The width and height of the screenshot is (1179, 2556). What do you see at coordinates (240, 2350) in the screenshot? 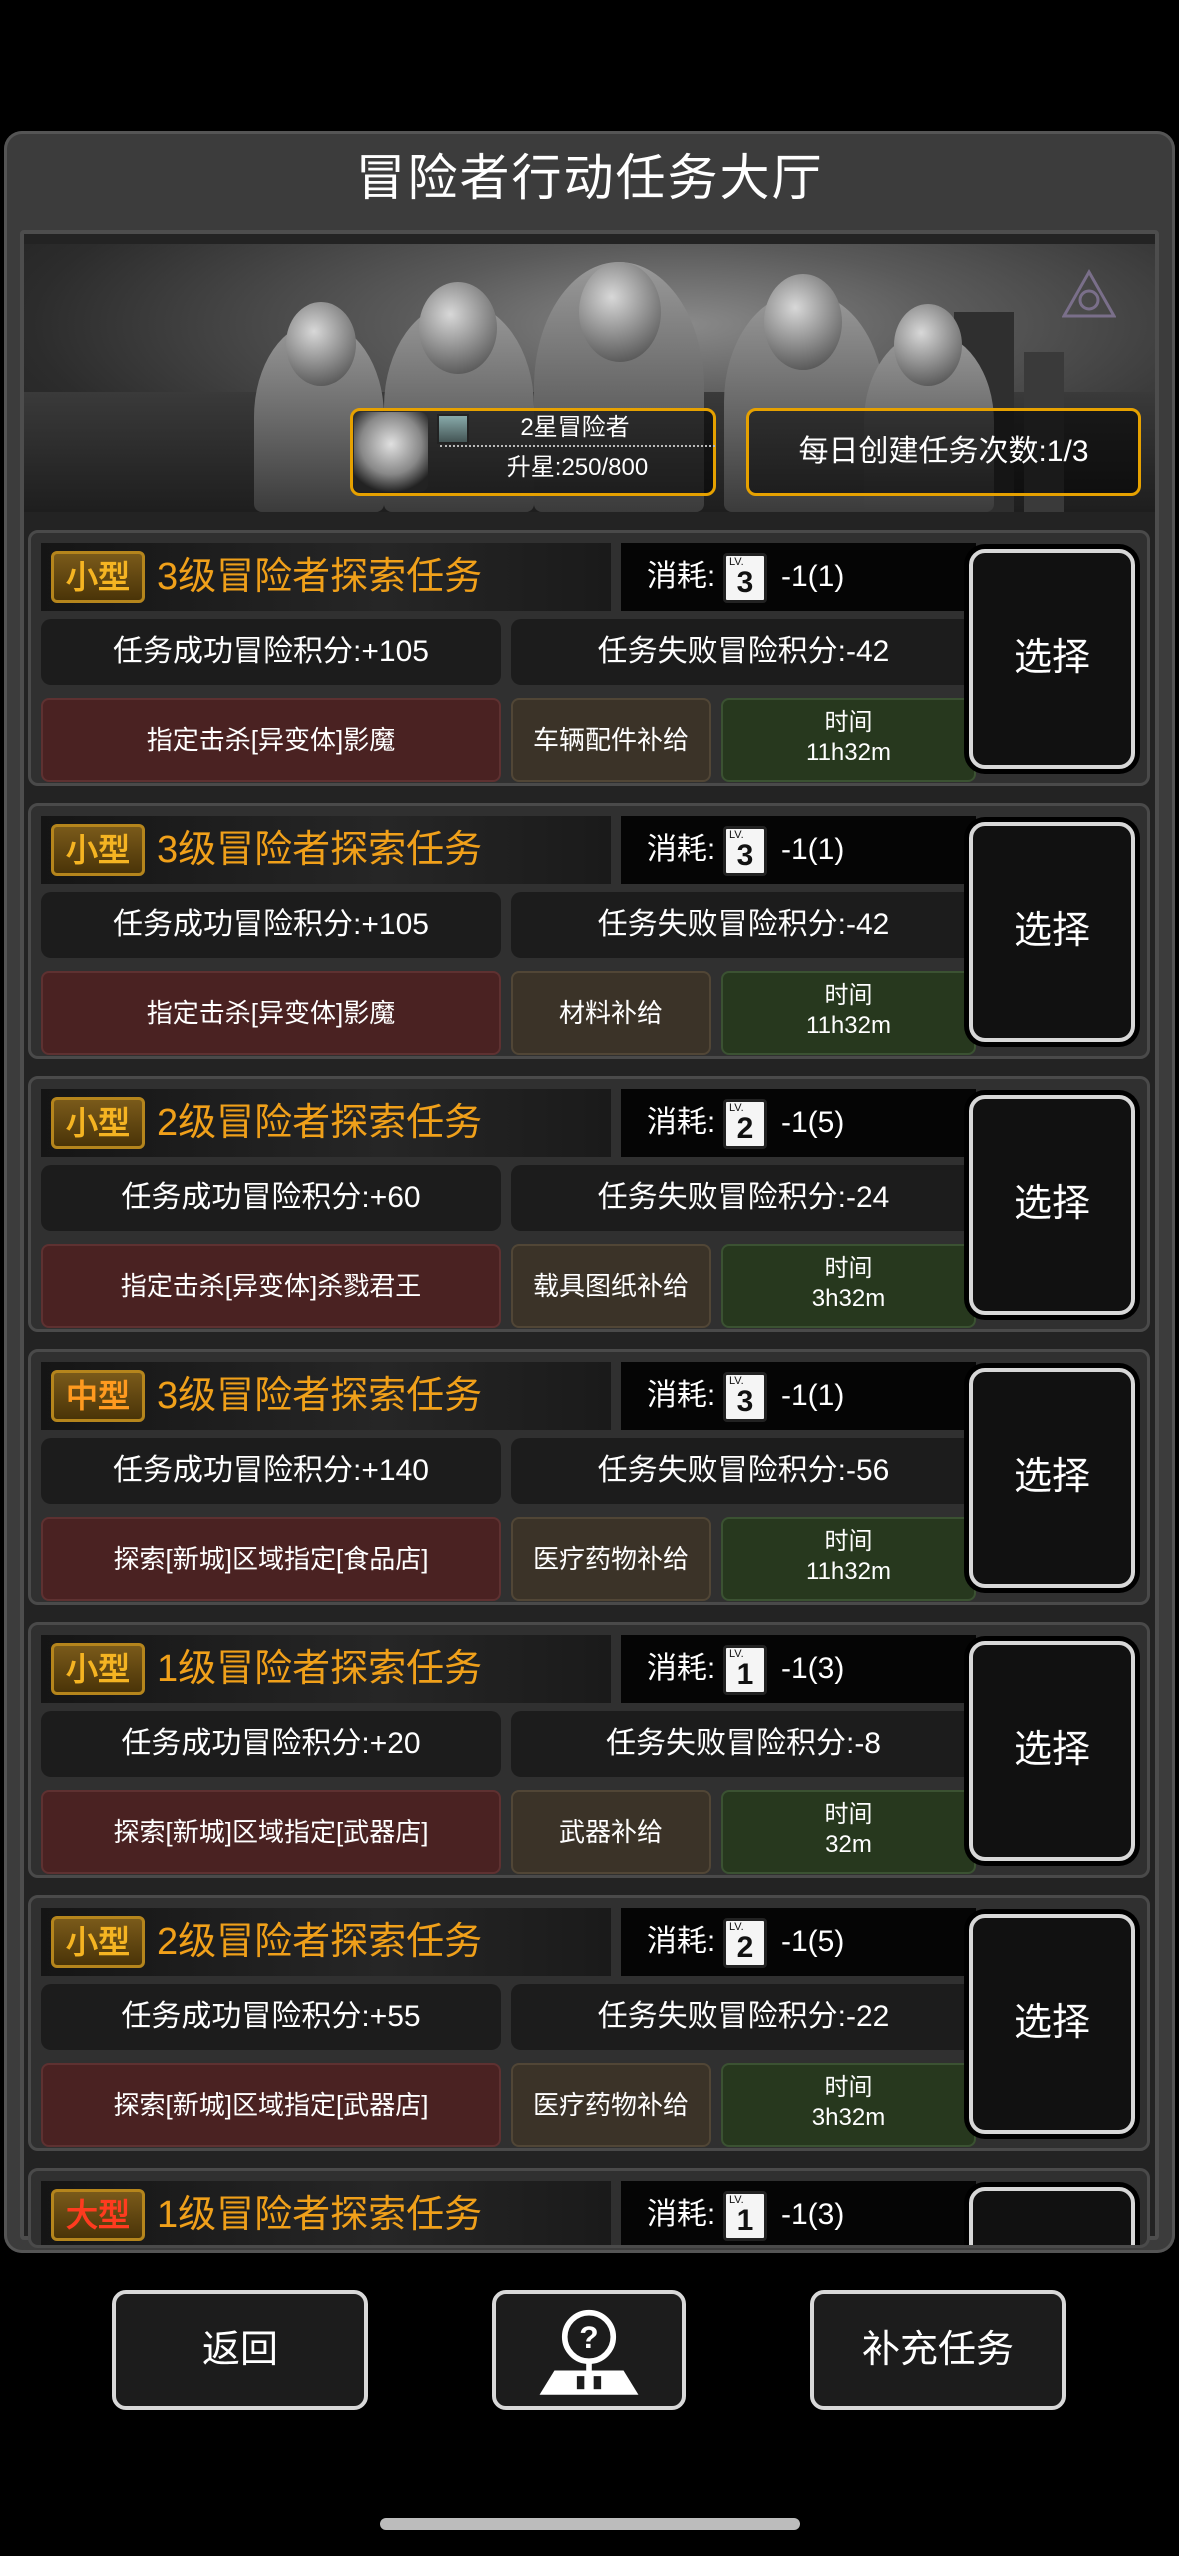
I see `back-button: 返回` at bounding box center [240, 2350].